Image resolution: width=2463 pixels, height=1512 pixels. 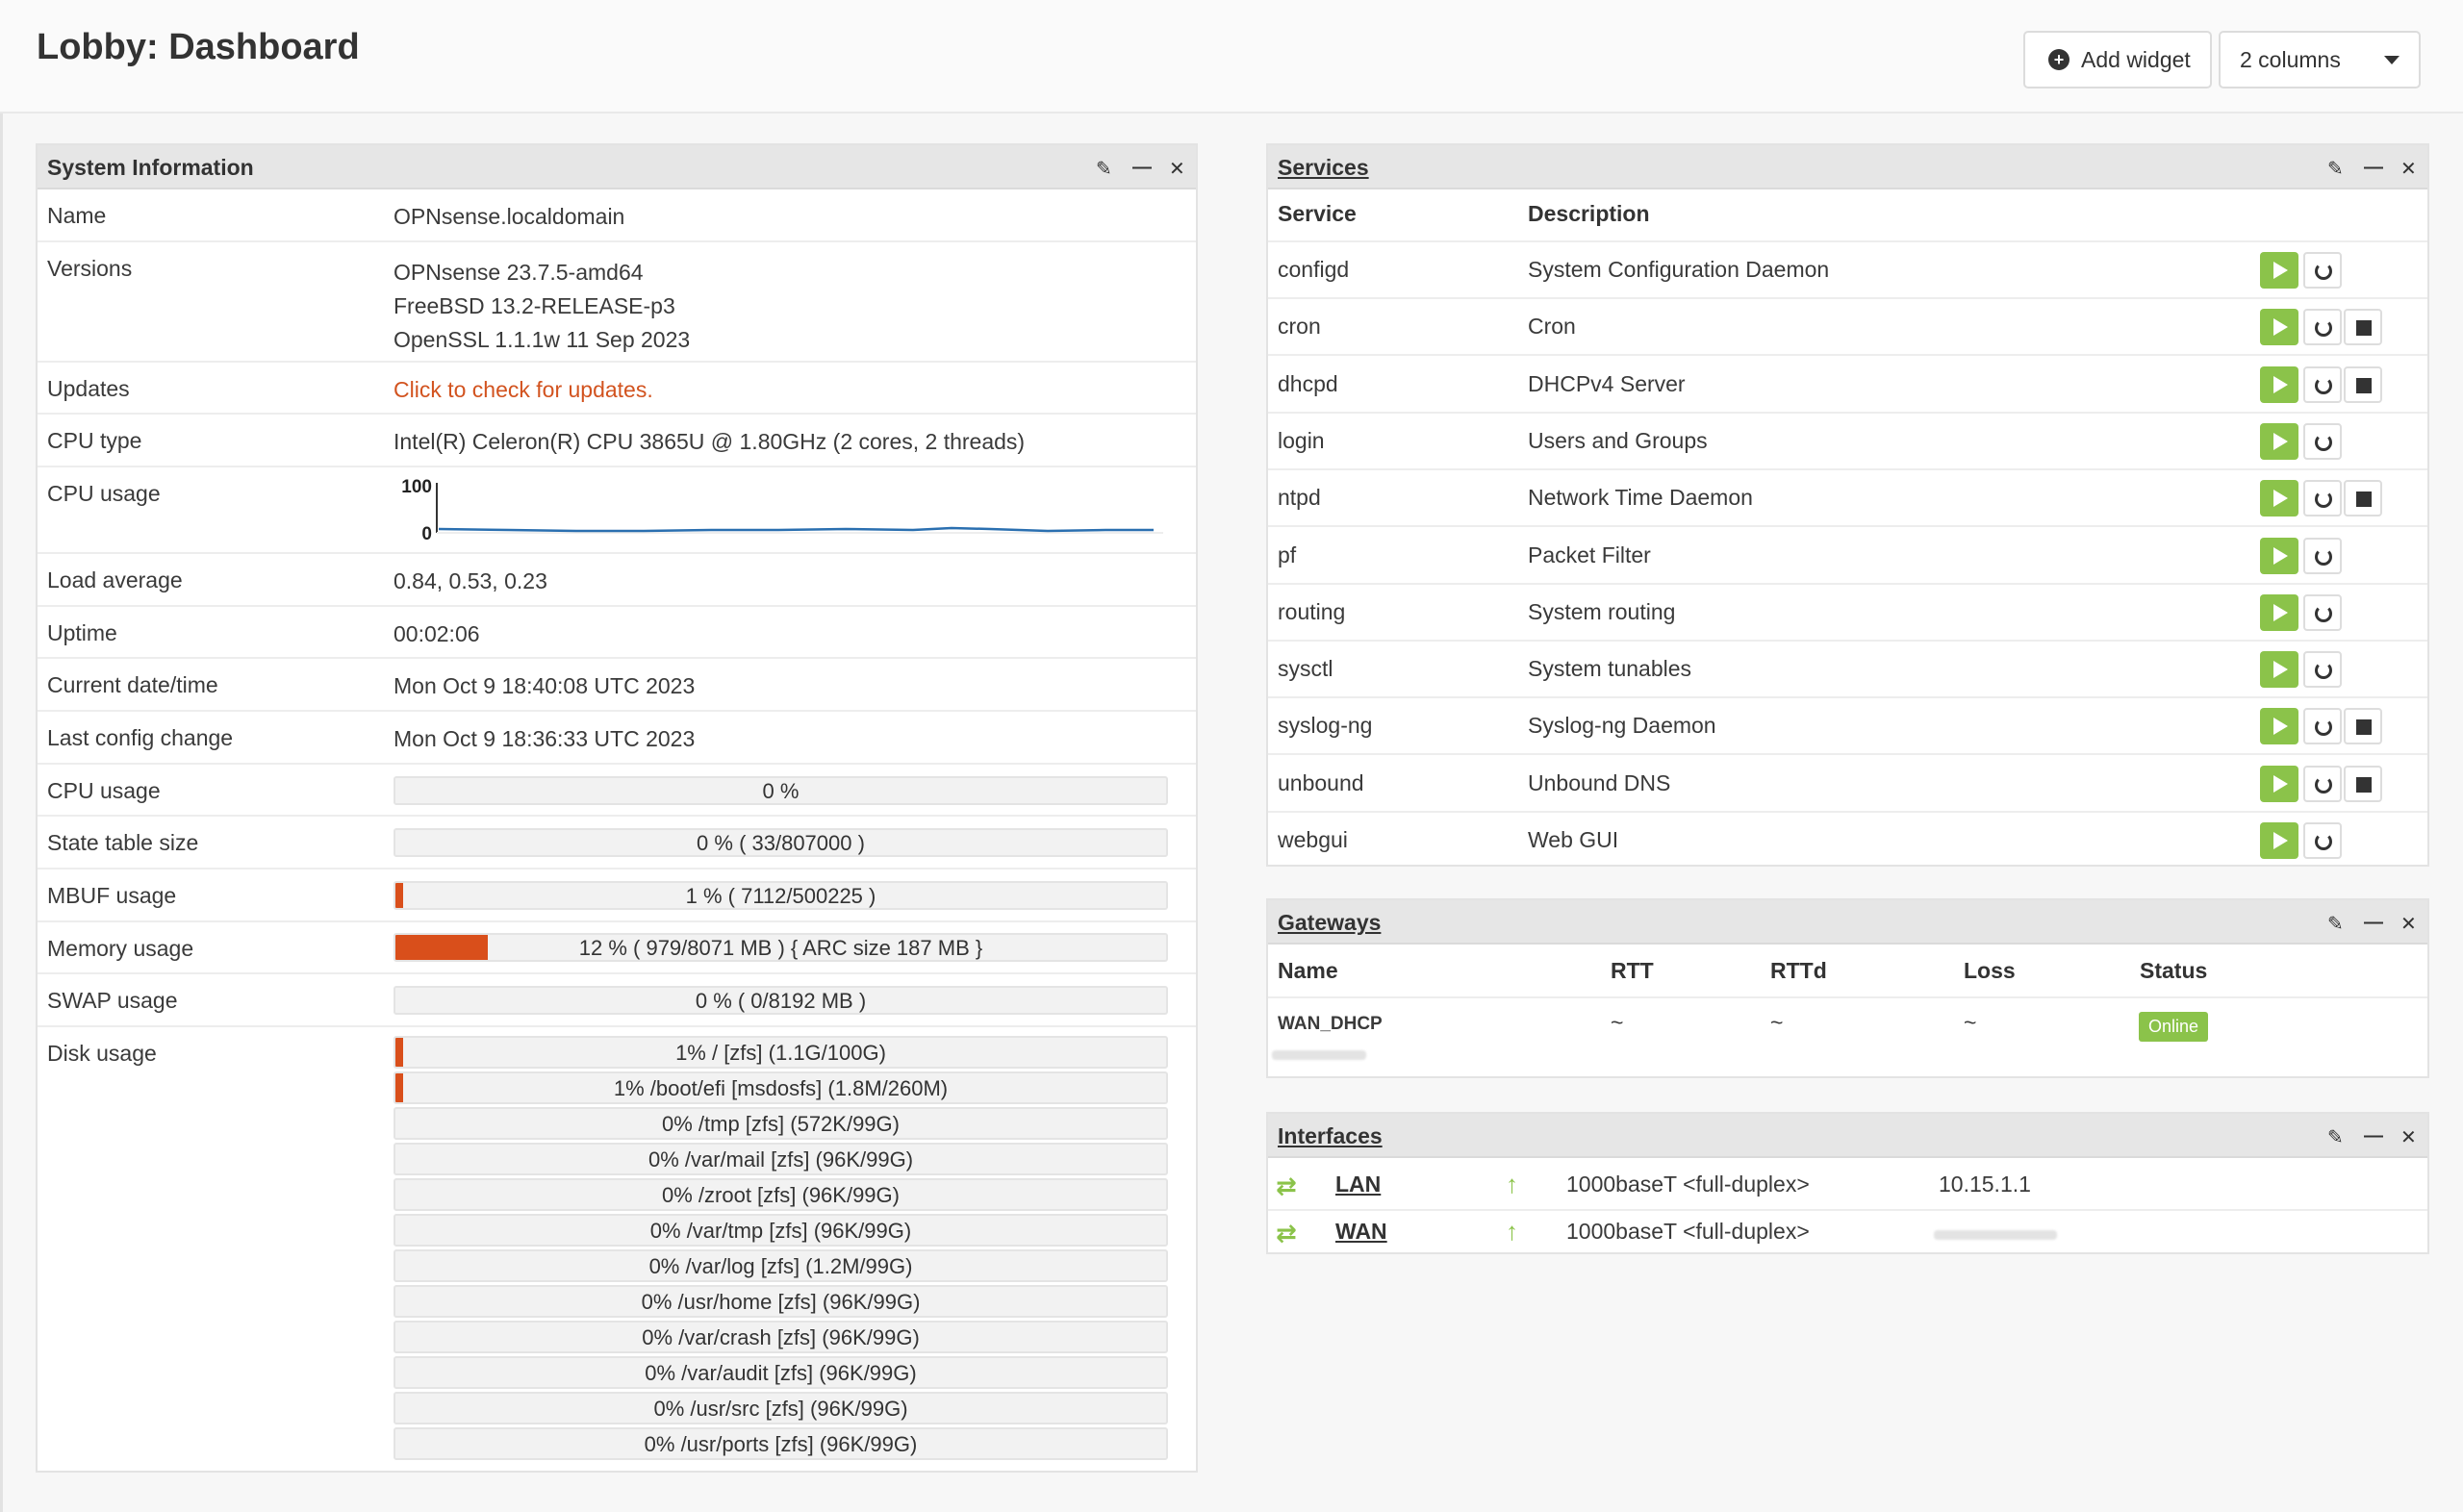 What do you see at coordinates (1301, 440) in the screenshot?
I see `service-name: login` at bounding box center [1301, 440].